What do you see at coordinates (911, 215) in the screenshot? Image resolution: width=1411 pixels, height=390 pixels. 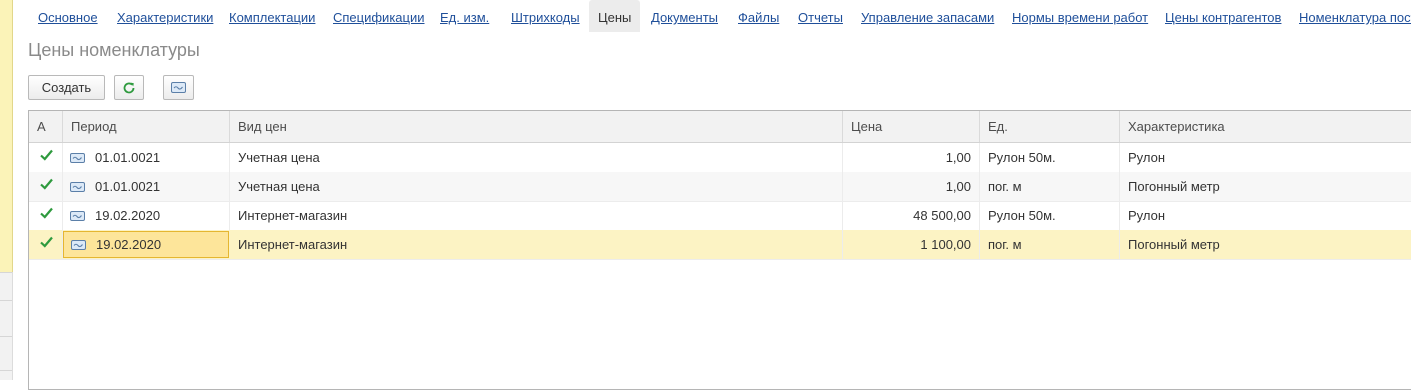 I see `price-cell: 48 500,00` at bounding box center [911, 215].